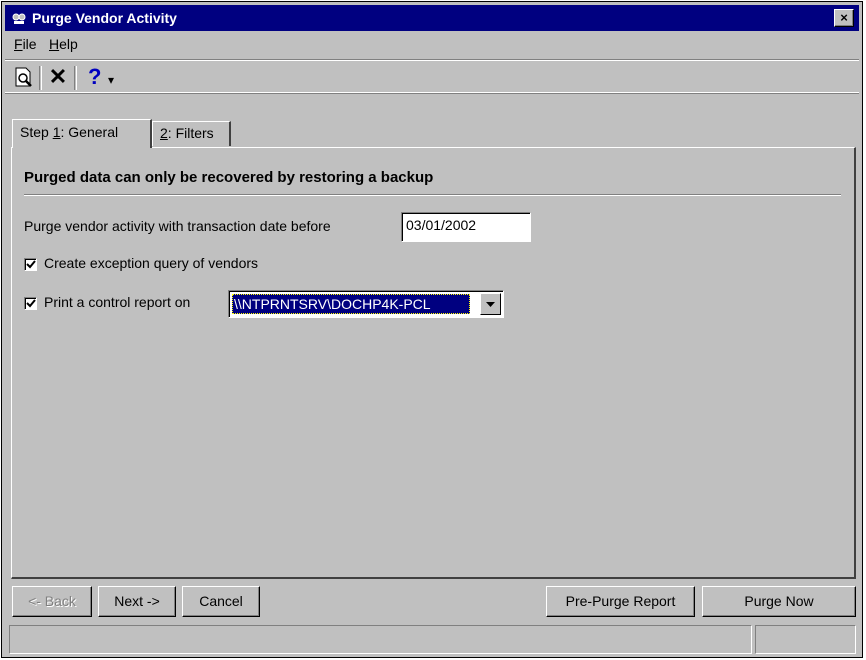  What do you see at coordinates (805, 639) in the screenshot?
I see `status-bar-secondary` at bounding box center [805, 639].